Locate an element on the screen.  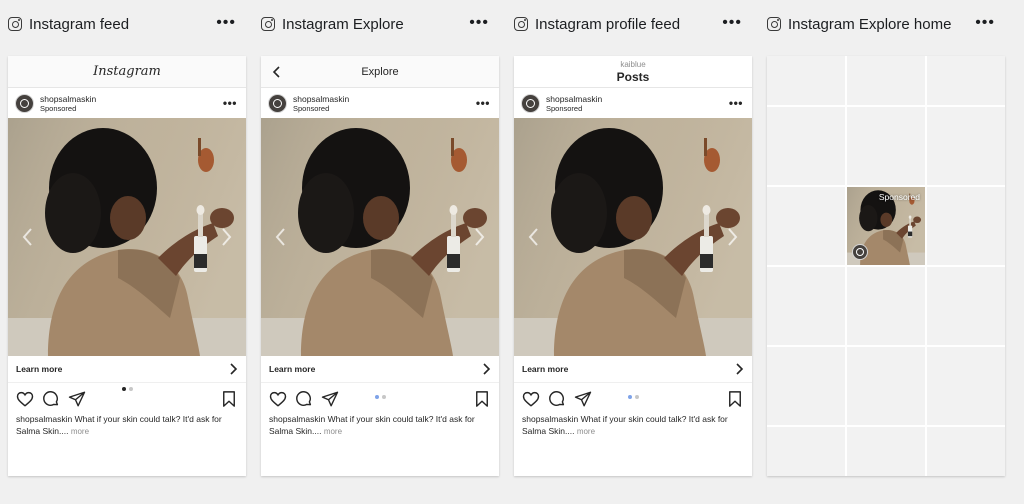
placement-title: Instagram Explore home is located at coordinates (870, 24).